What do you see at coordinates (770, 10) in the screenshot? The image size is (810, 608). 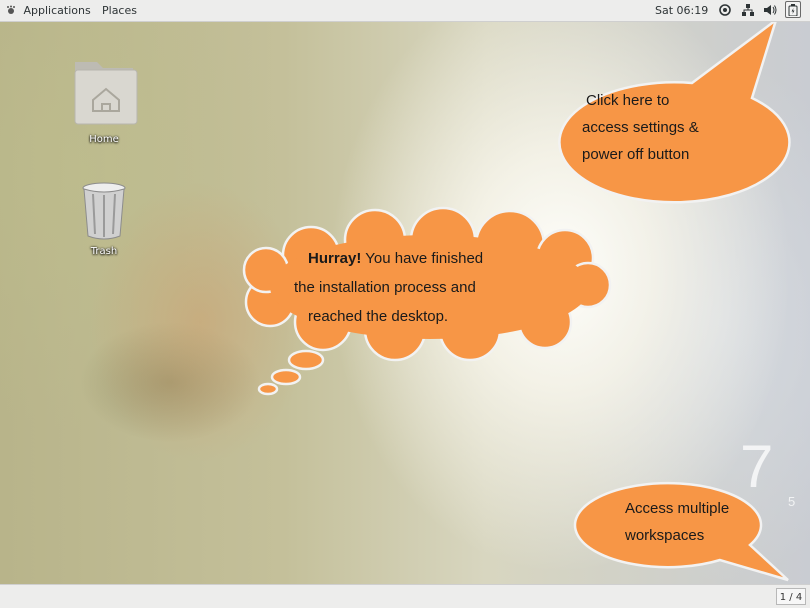 I see `volume-icon` at bounding box center [770, 10].